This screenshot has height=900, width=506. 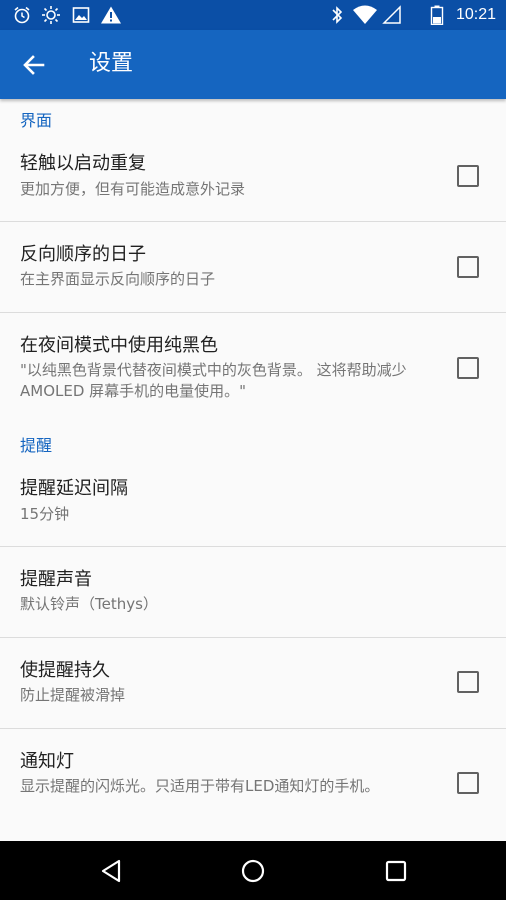 I want to click on status-clock: 10:21, so click(x=475, y=14).